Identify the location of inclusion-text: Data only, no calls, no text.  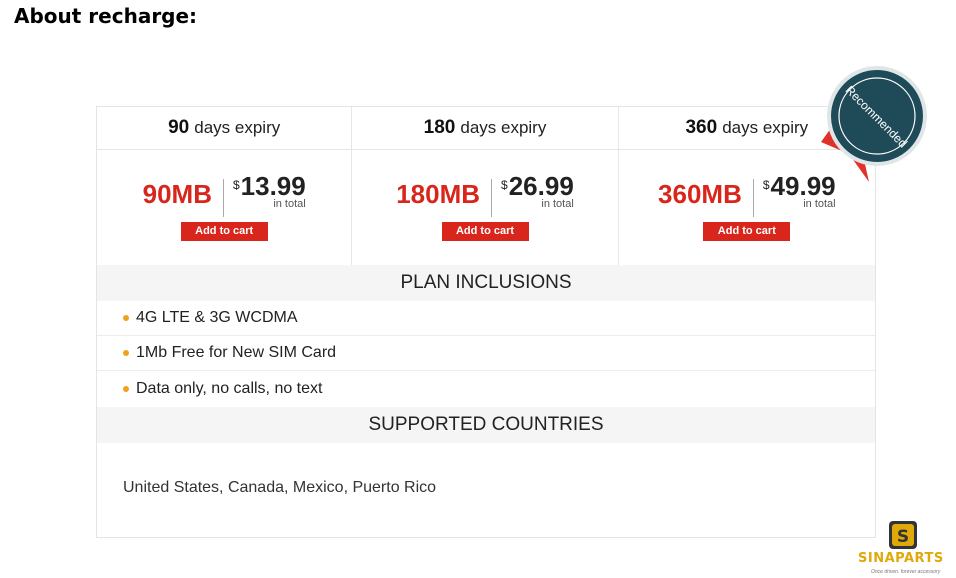
(229, 388).